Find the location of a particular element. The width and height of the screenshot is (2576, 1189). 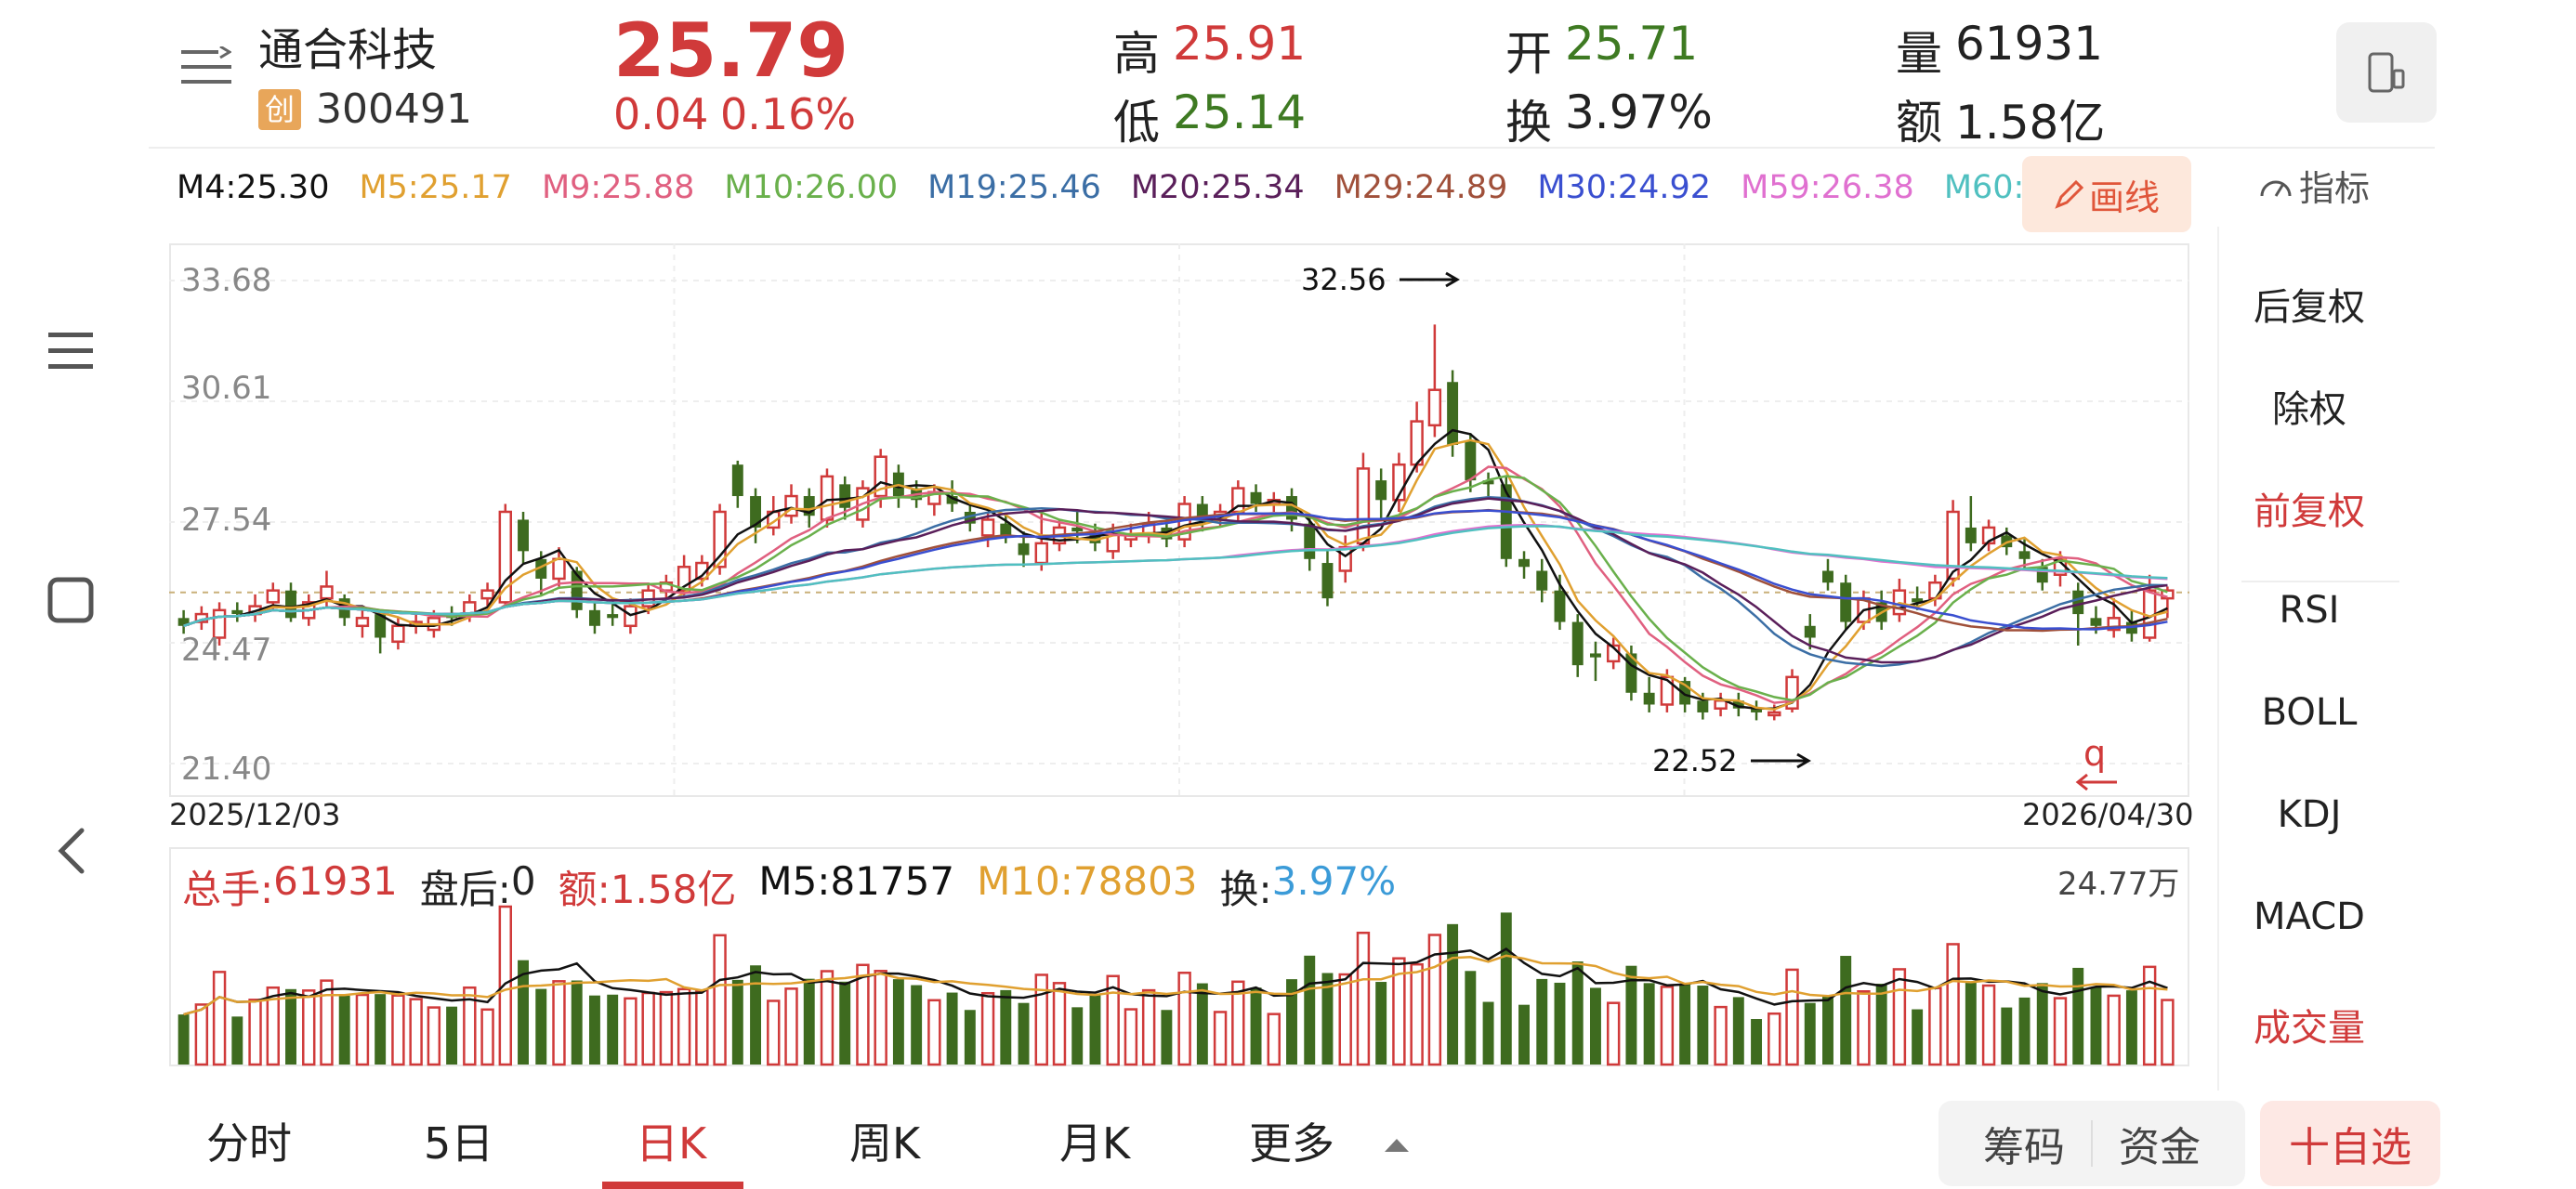

side-menu-item: 成交量 is located at coordinates (2309, 1025).